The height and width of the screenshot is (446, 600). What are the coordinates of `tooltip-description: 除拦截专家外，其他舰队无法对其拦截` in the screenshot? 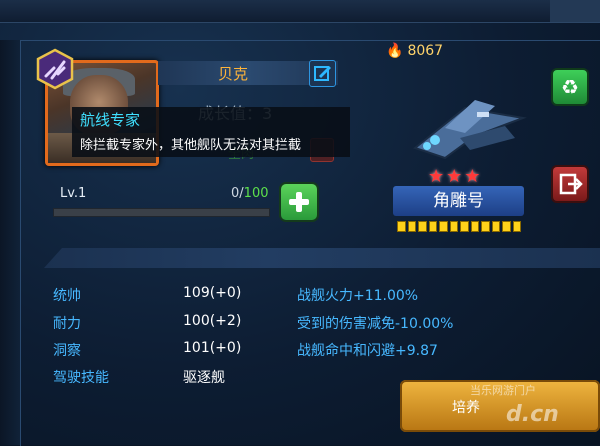 It's located at (191, 145).